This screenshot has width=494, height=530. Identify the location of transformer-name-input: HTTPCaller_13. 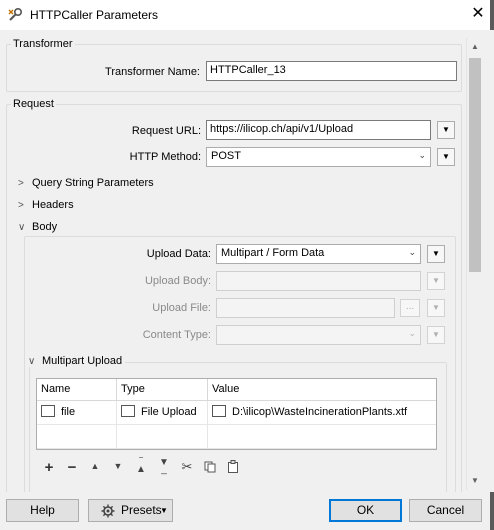
(331, 71).